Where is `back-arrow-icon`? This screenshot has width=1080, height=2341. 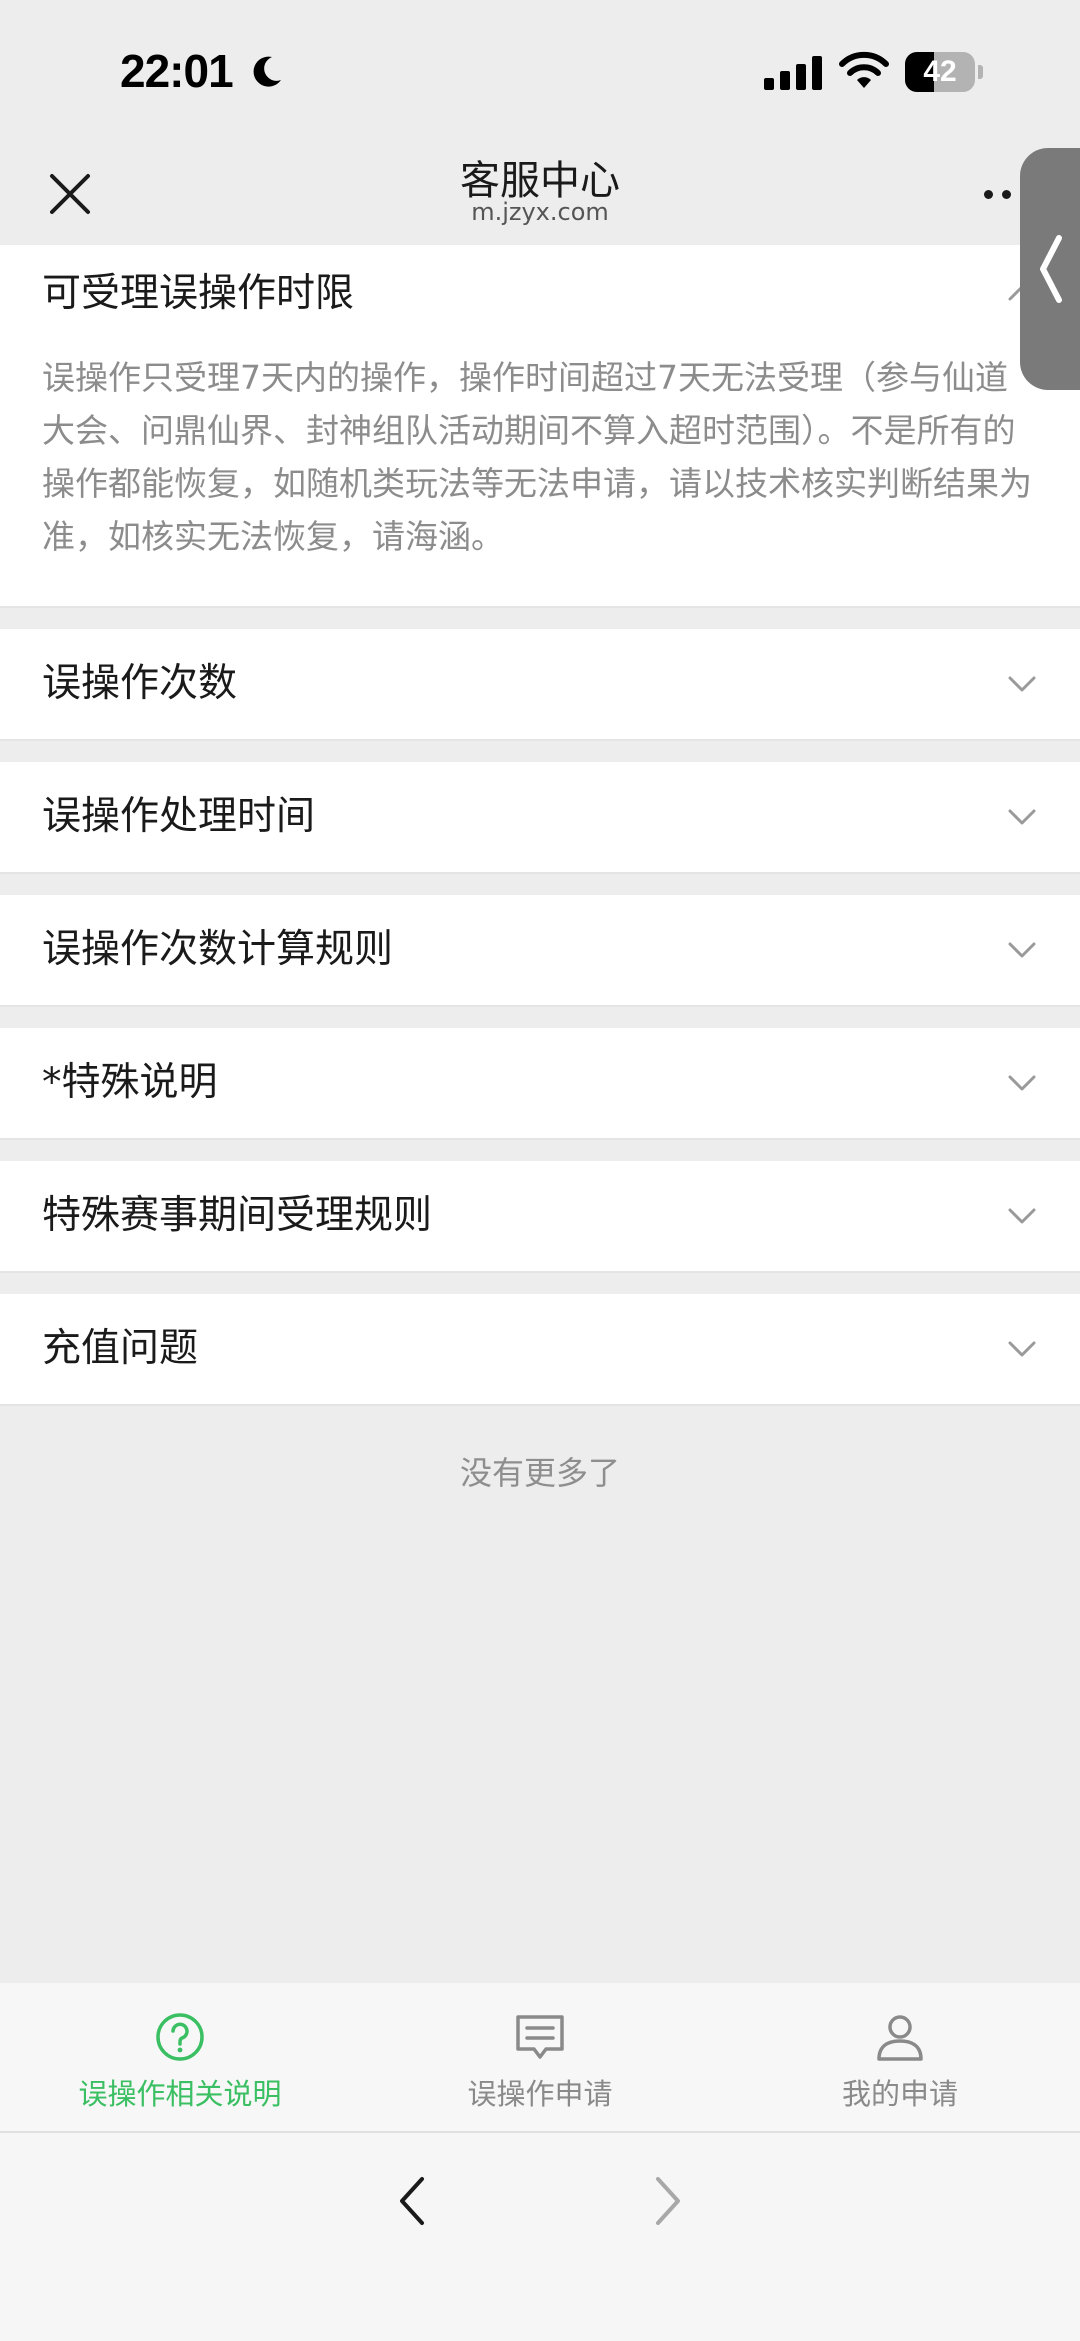
back-arrow-icon is located at coordinates (412, 2201).